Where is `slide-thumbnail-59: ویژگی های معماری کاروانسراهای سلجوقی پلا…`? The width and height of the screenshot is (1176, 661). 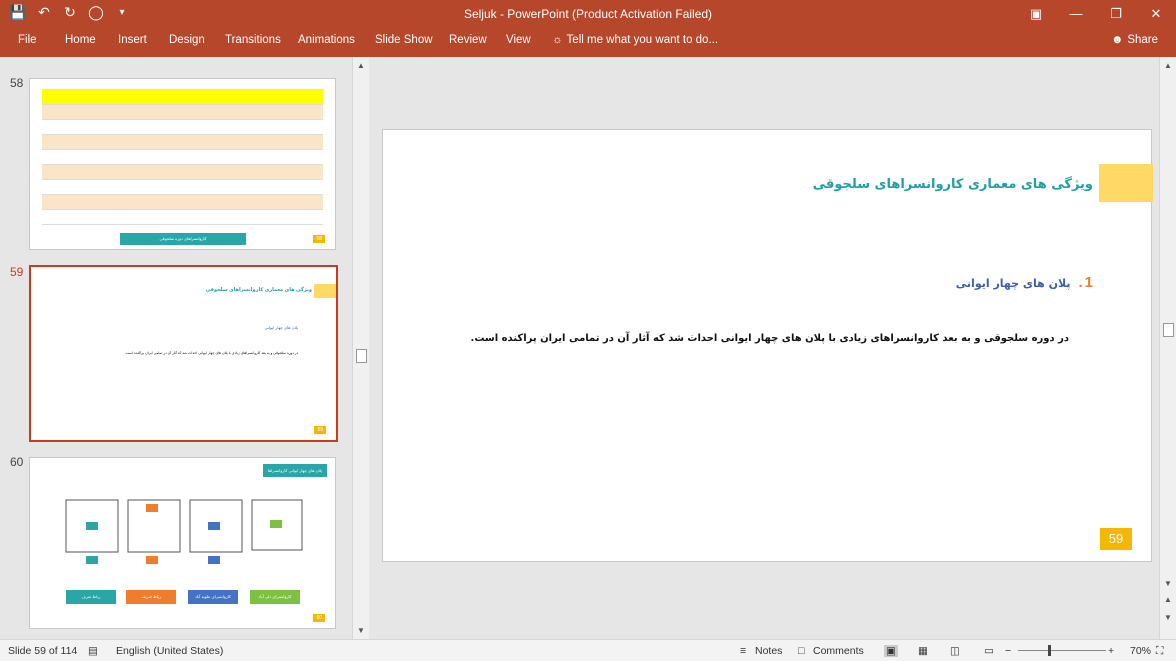 slide-thumbnail-59: ویژگی های معماری کاروانسراهای سلجوقی پلا… is located at coordinates (183, 353).